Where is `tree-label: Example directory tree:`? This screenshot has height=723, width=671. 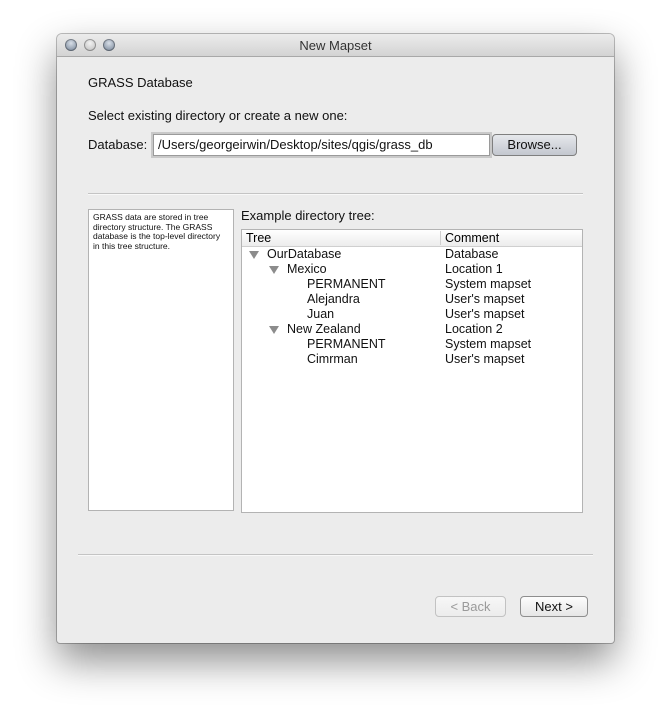 tree-label: Example directory tree: is located at coordinates (308, 215).